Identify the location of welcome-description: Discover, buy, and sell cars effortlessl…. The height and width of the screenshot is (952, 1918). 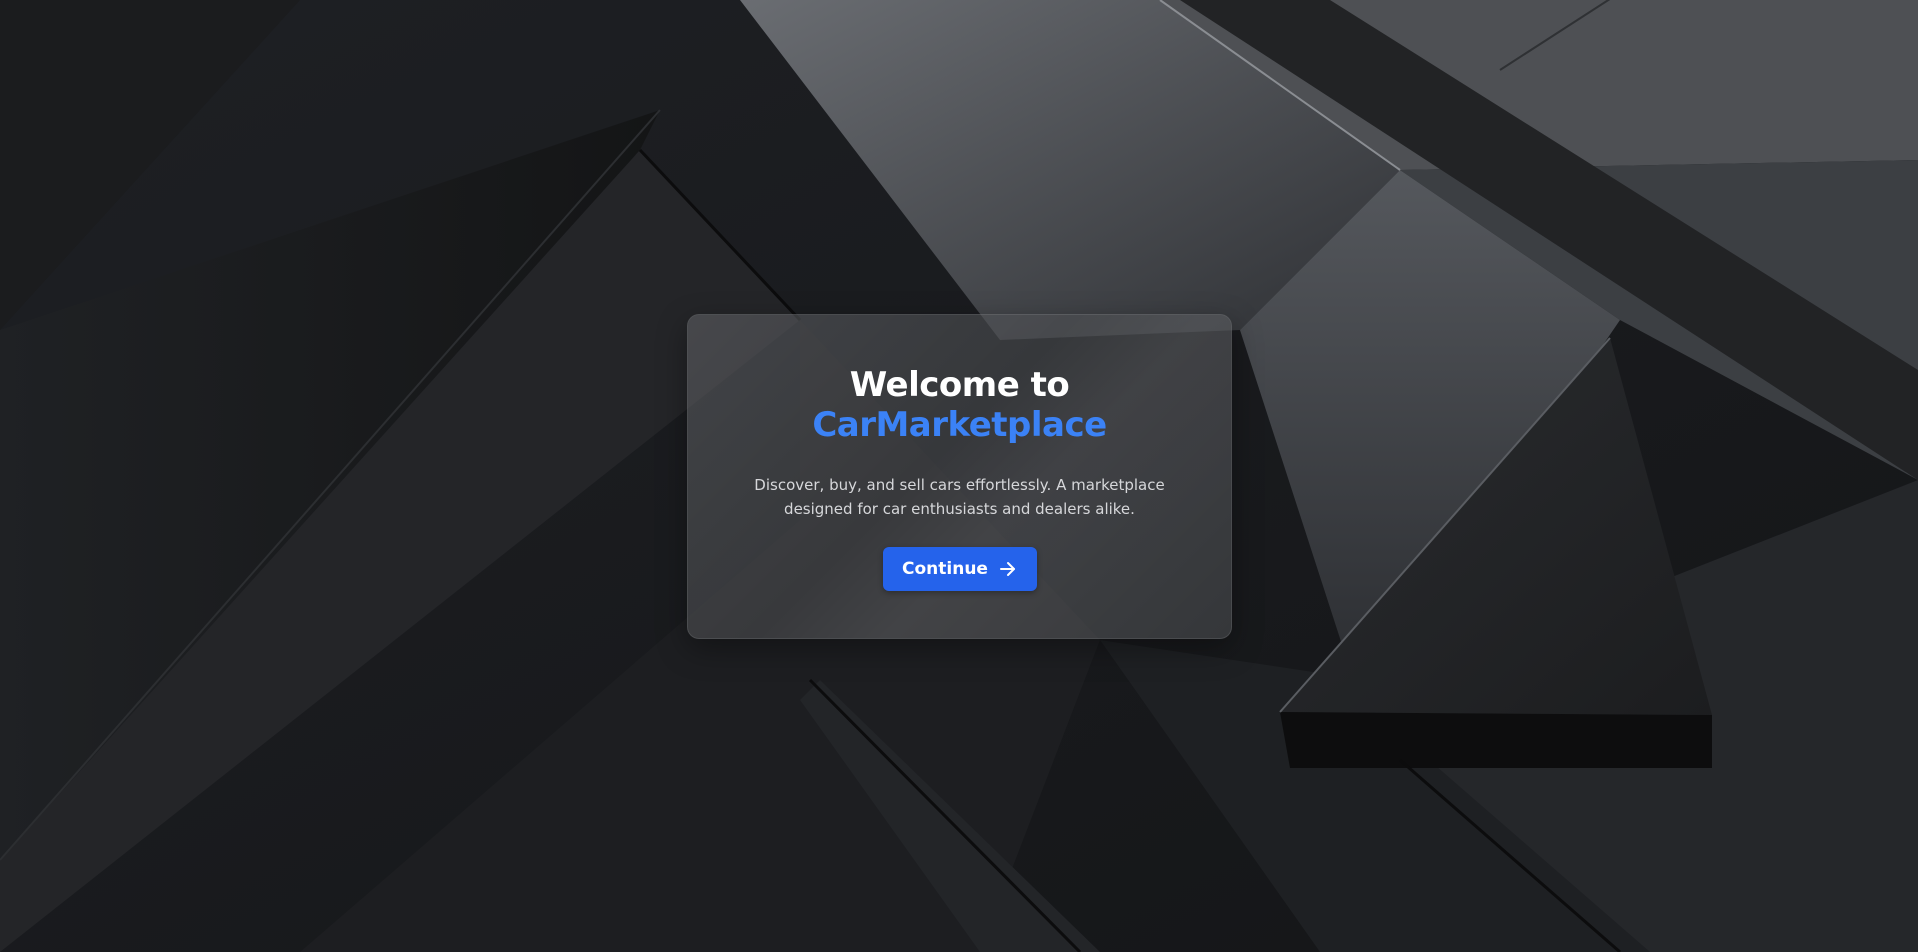
(959, 497).